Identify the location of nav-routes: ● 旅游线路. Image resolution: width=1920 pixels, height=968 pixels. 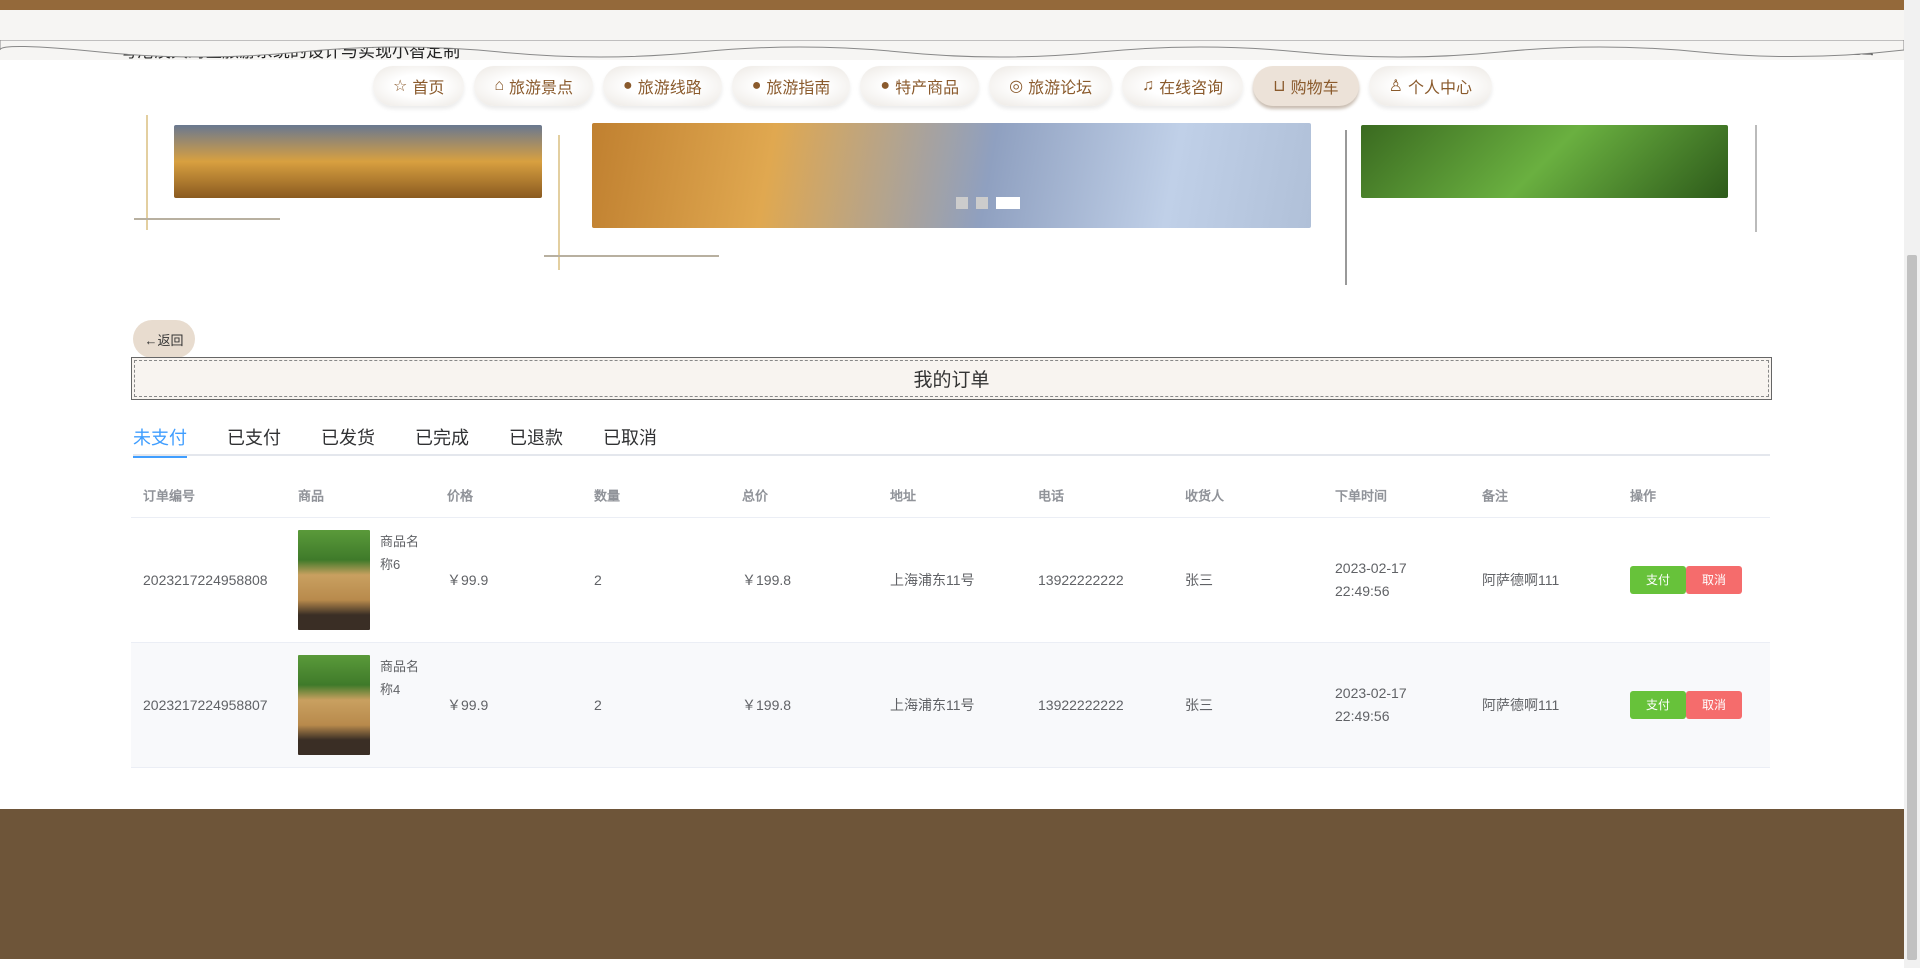
(662, 86).